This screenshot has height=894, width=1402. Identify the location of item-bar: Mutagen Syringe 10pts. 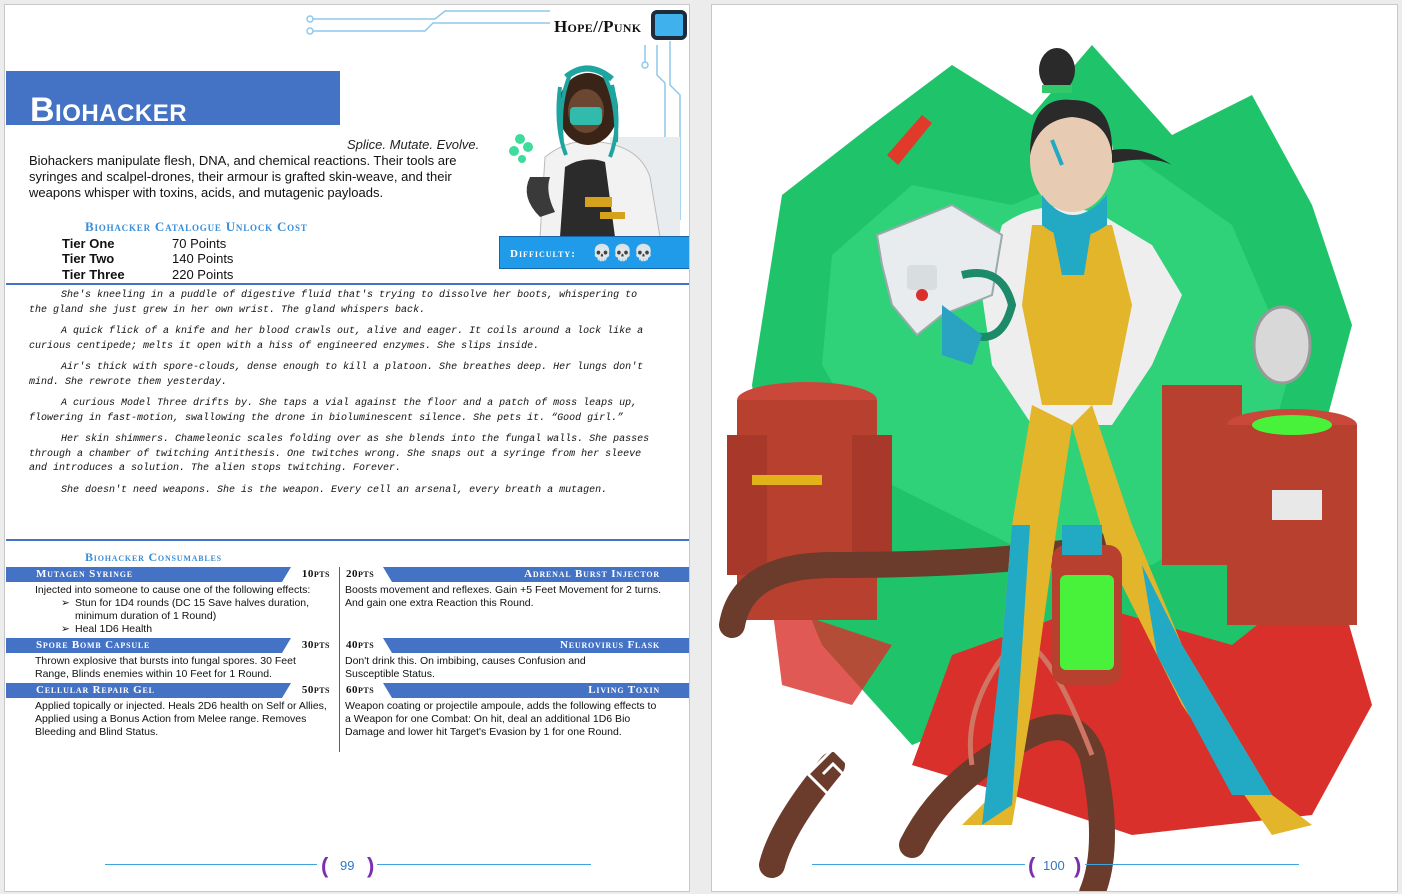
(169, 574).